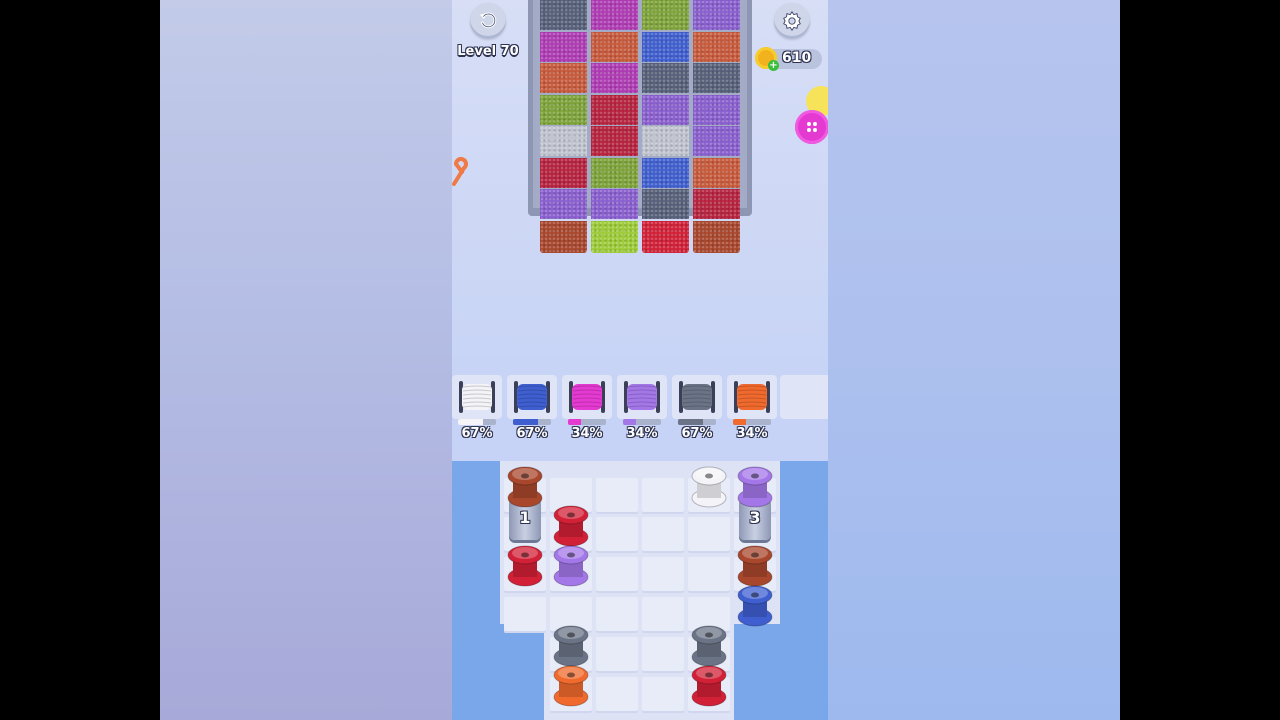 The height and width of the screenshot is (720, 1280). I want to click on bobbin-orange, so click(571, 683).